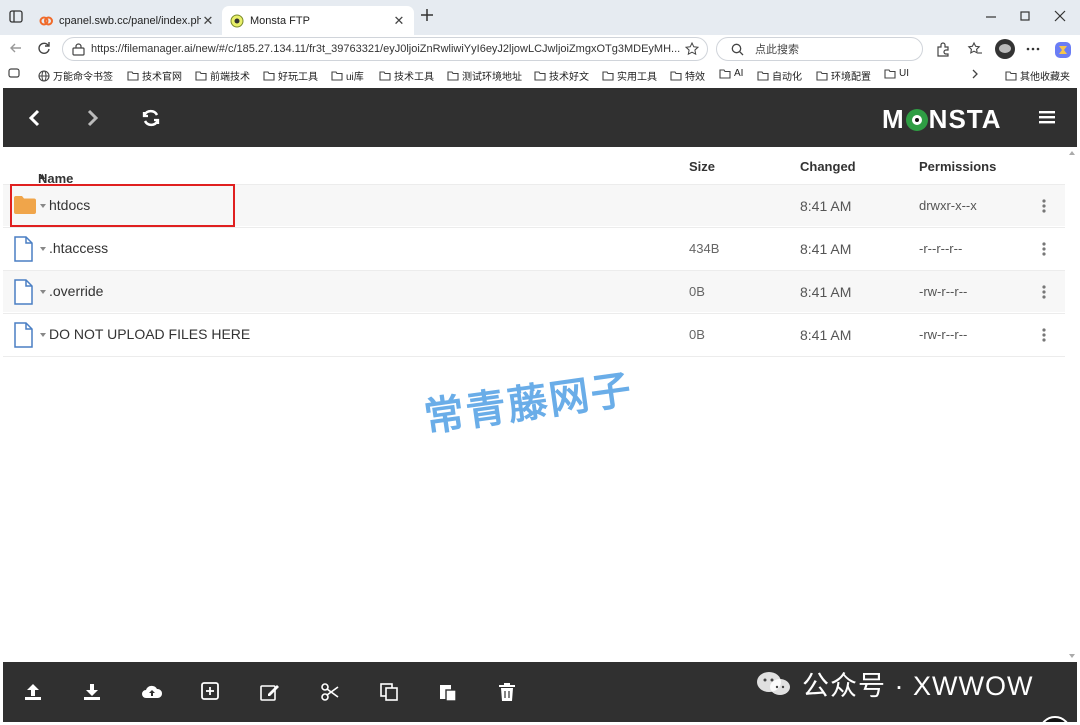  Describe the element at coordinates (17, 49) in the screenshot. I see `back-icon` at that location.